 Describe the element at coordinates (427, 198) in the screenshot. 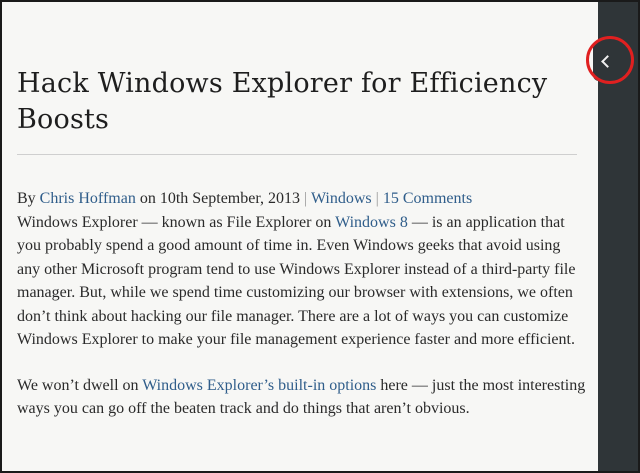

I see `comments-link: 15 Comments` at that location.